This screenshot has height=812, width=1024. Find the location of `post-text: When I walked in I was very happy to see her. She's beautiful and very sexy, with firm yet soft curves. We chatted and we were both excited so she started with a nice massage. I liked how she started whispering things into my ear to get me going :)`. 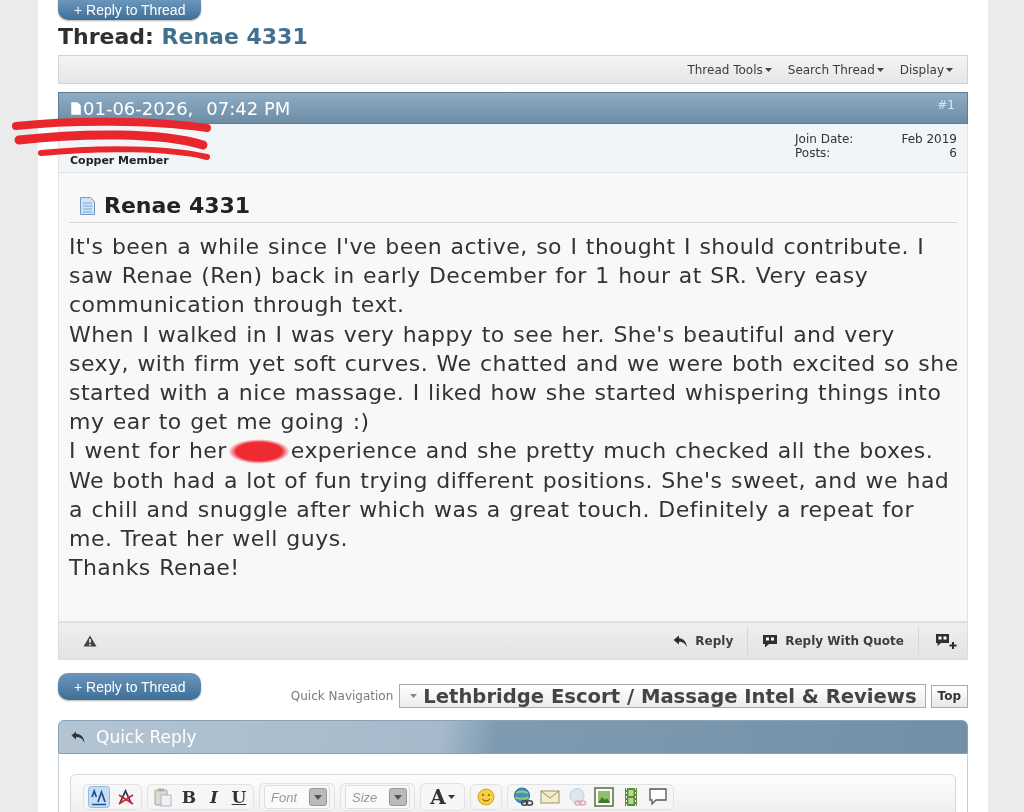

post-text: When I walked in I was very happy to see her. She's beautiful and very sexy, with firm yet soft curves. We chatted and we were both excited so she started with a nice massage. I liked how she started whispering things into my ear to get me going :) is located at coordinates (514, 378).